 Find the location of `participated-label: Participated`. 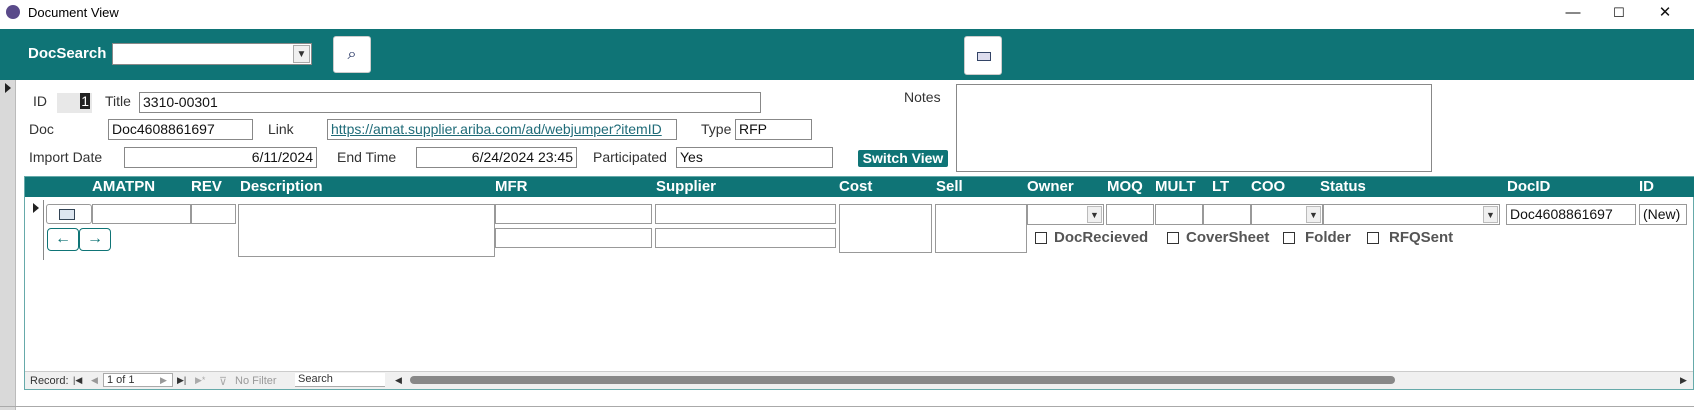

participated-label: Participated is located at coordinates (630, 157).